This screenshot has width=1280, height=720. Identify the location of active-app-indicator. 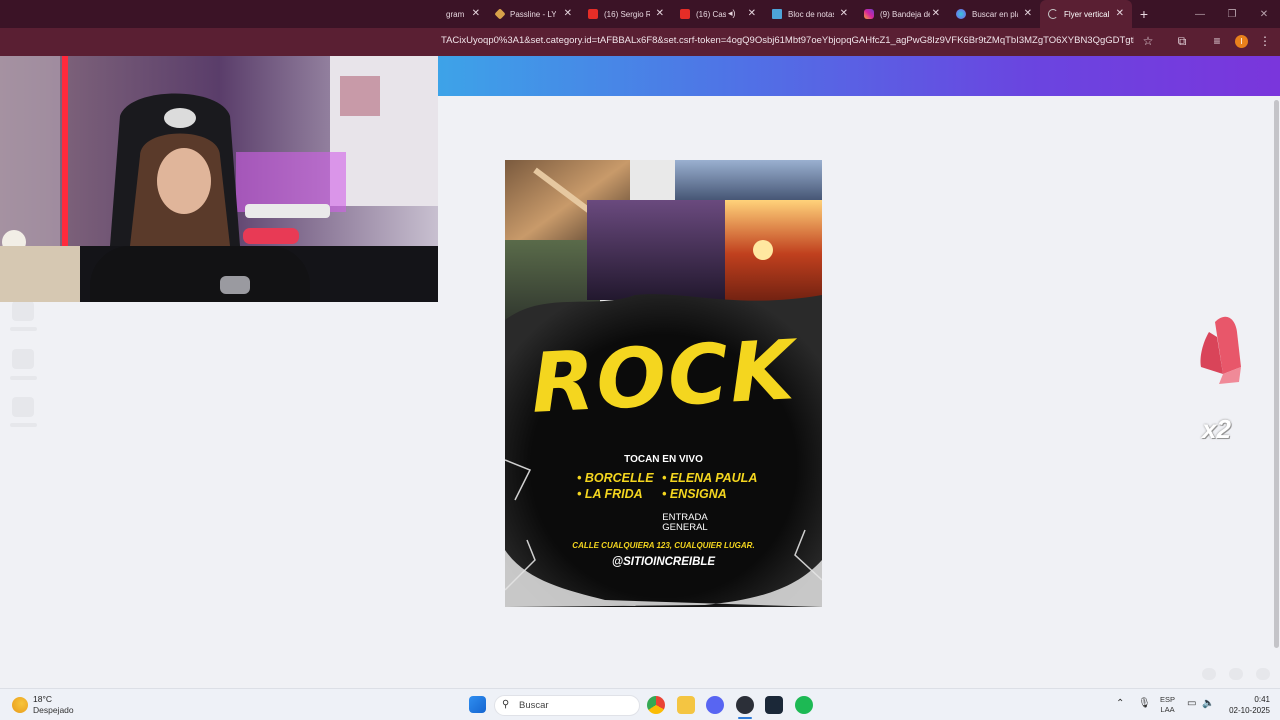
(745, 718).